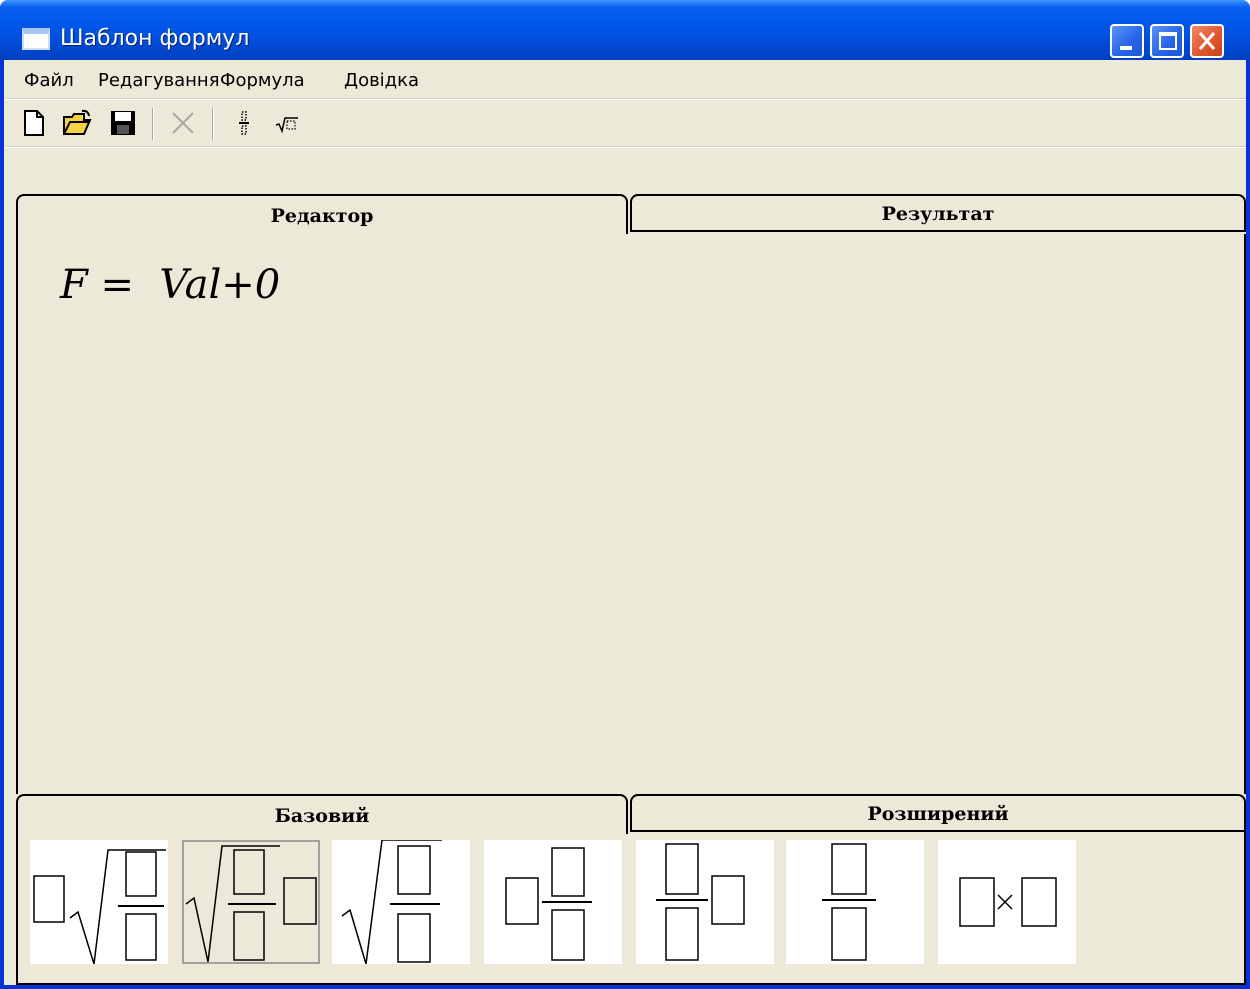  Describe the element at coordinates (159, 80) in the screenshot. I see `menu-edit: Редагування` at that location.